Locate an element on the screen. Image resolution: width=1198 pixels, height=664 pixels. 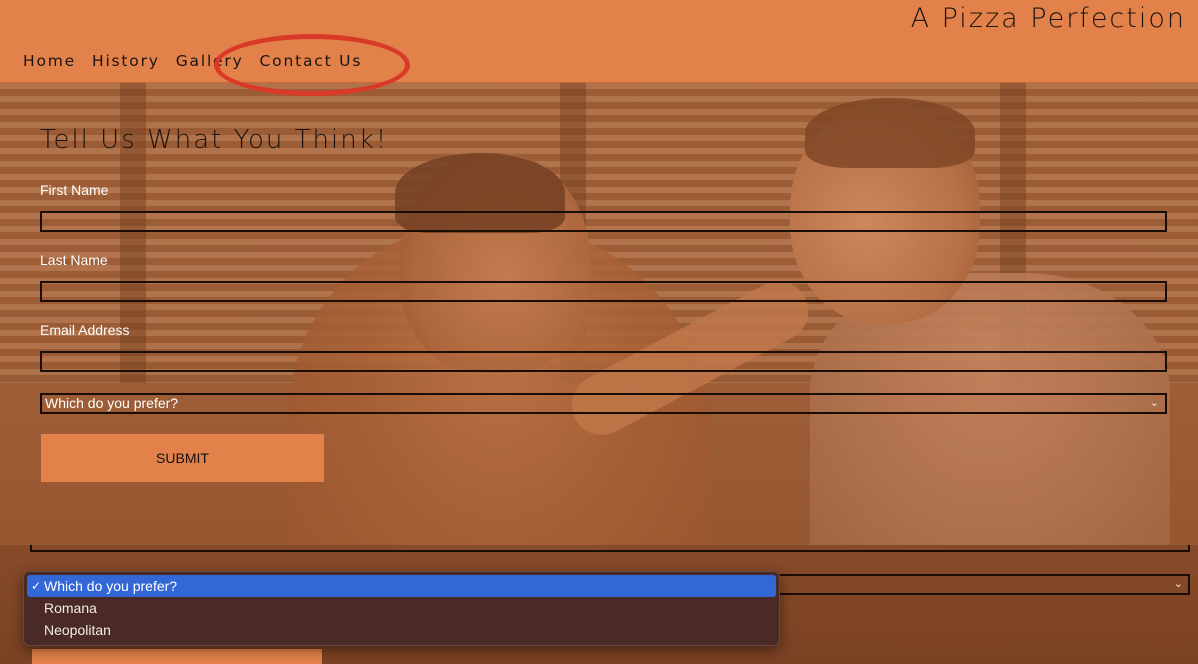
first-name-field is located at coordinates (603, 221).